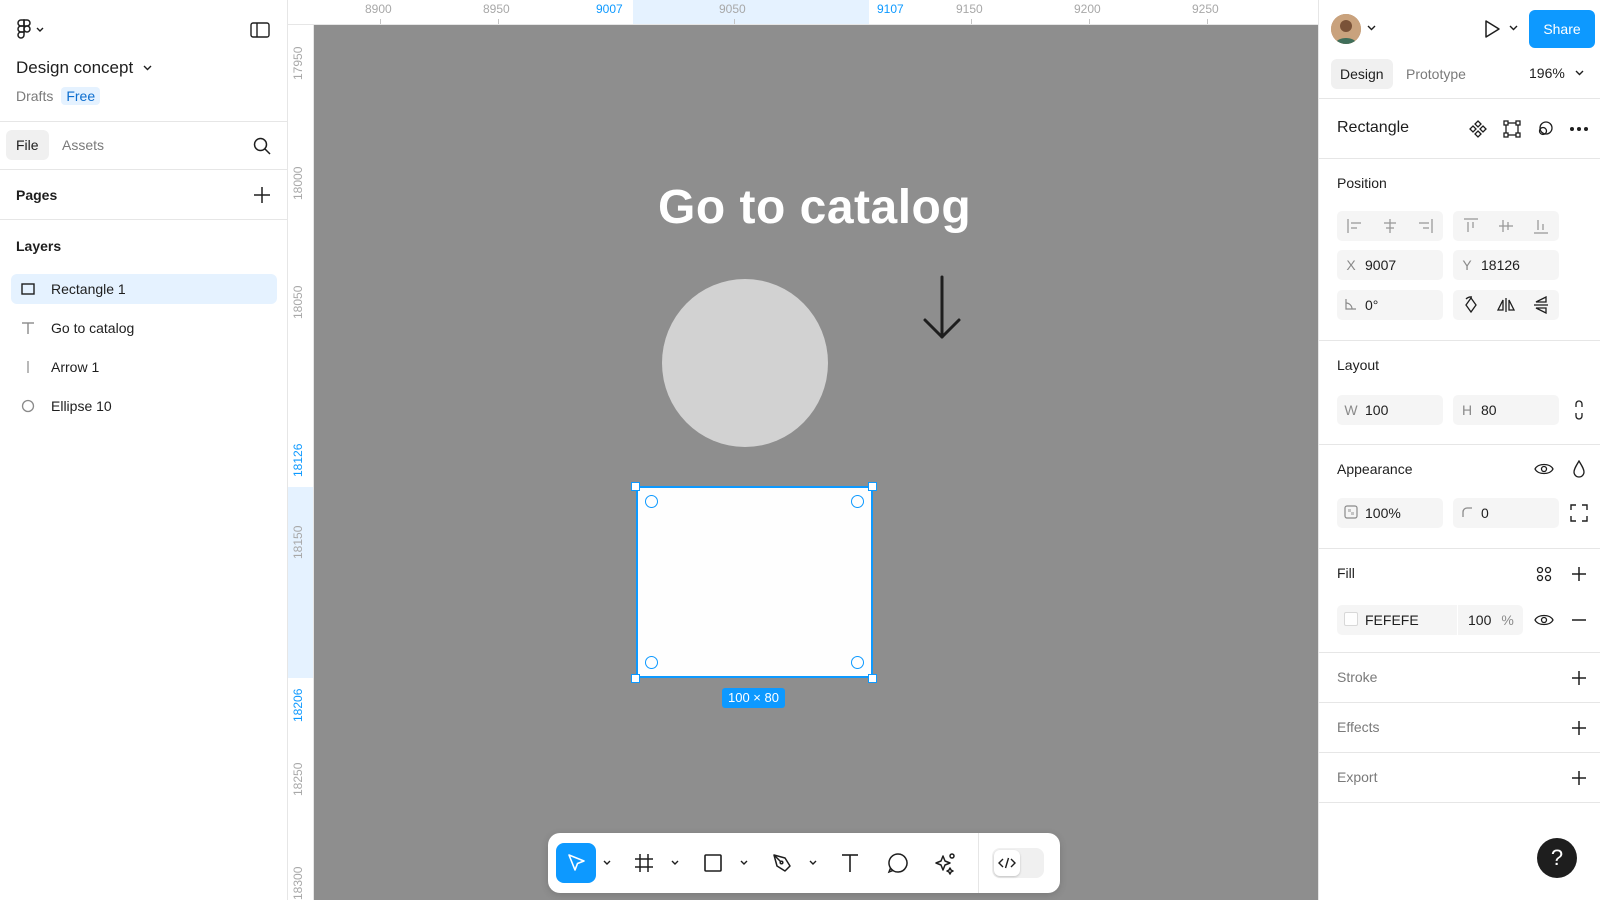 Image resolution: width=1600 pixels, height=900 pixels. What do you see at coordinates (1351, 305) in the screenshot?
I see `rotation-icon` at bounding box center [1351, 305].